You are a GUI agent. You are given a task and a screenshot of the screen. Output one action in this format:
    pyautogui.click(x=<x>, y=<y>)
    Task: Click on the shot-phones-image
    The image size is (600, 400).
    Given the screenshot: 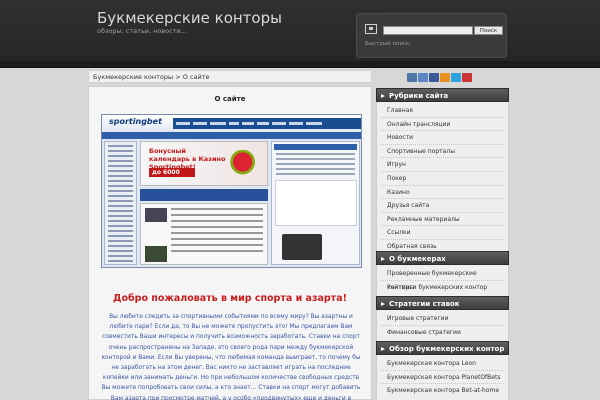 What is the action you would take?
    pyautogui.click(x=302, y=247)
    